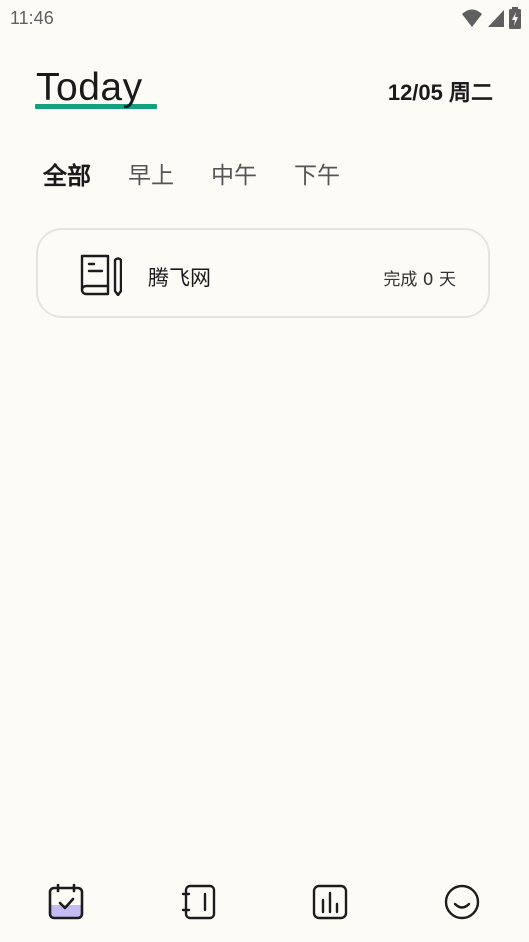  I want to click on habit-name: 腾飞网, so click(179, 278).